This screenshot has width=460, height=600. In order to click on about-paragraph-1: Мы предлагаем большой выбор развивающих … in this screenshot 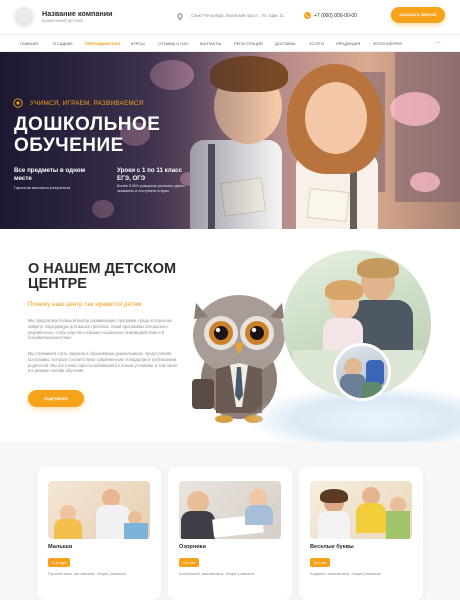, I will do `click(100, 329)`.